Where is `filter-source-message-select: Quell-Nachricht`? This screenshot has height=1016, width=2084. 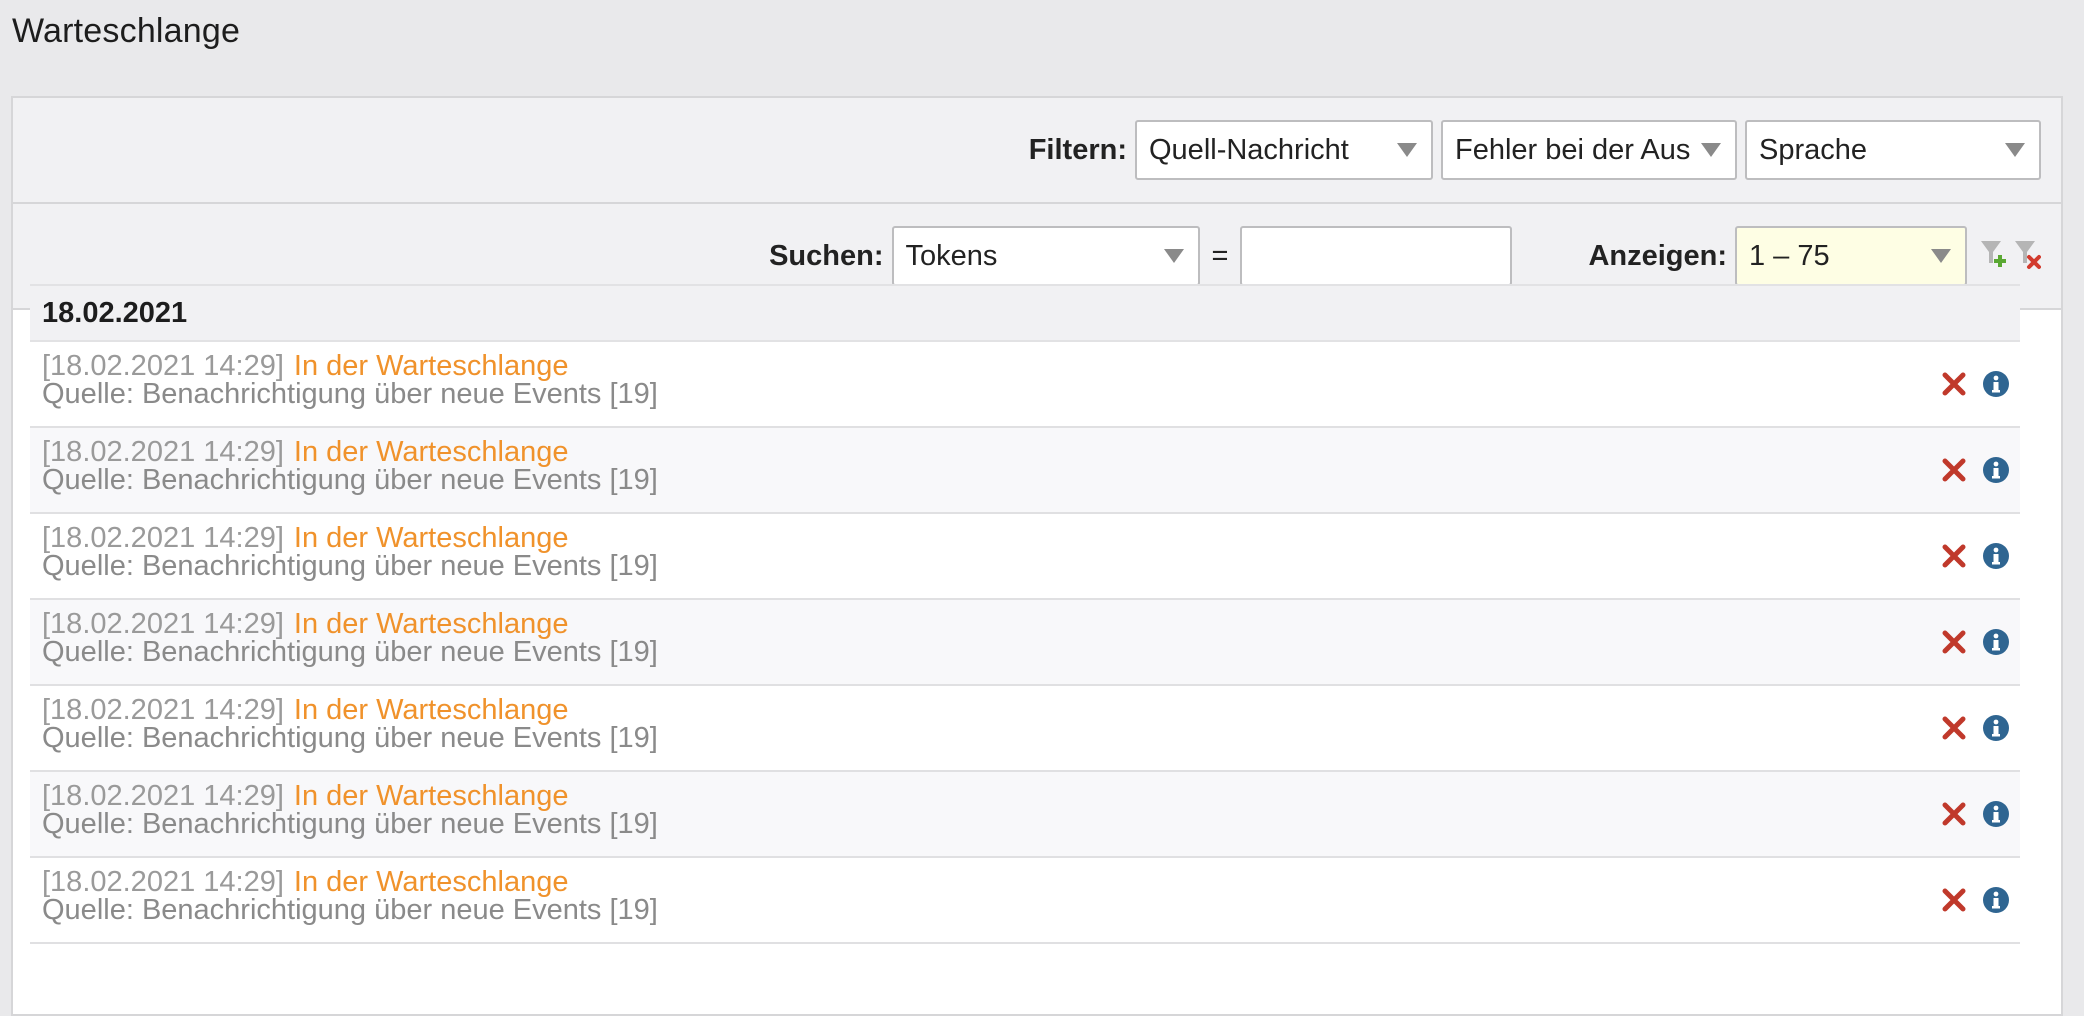 filter-source-message-select: Quell-Nachricht is located at coordinates (1284, 150).